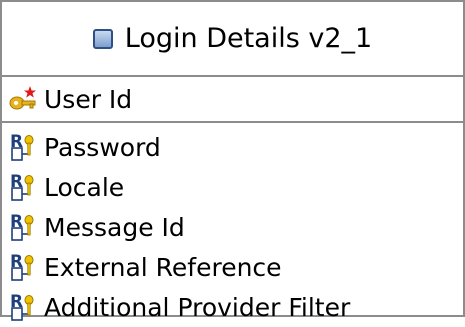  I want to click on attribute-label: Additional Provider Filter, so click(197, 307).